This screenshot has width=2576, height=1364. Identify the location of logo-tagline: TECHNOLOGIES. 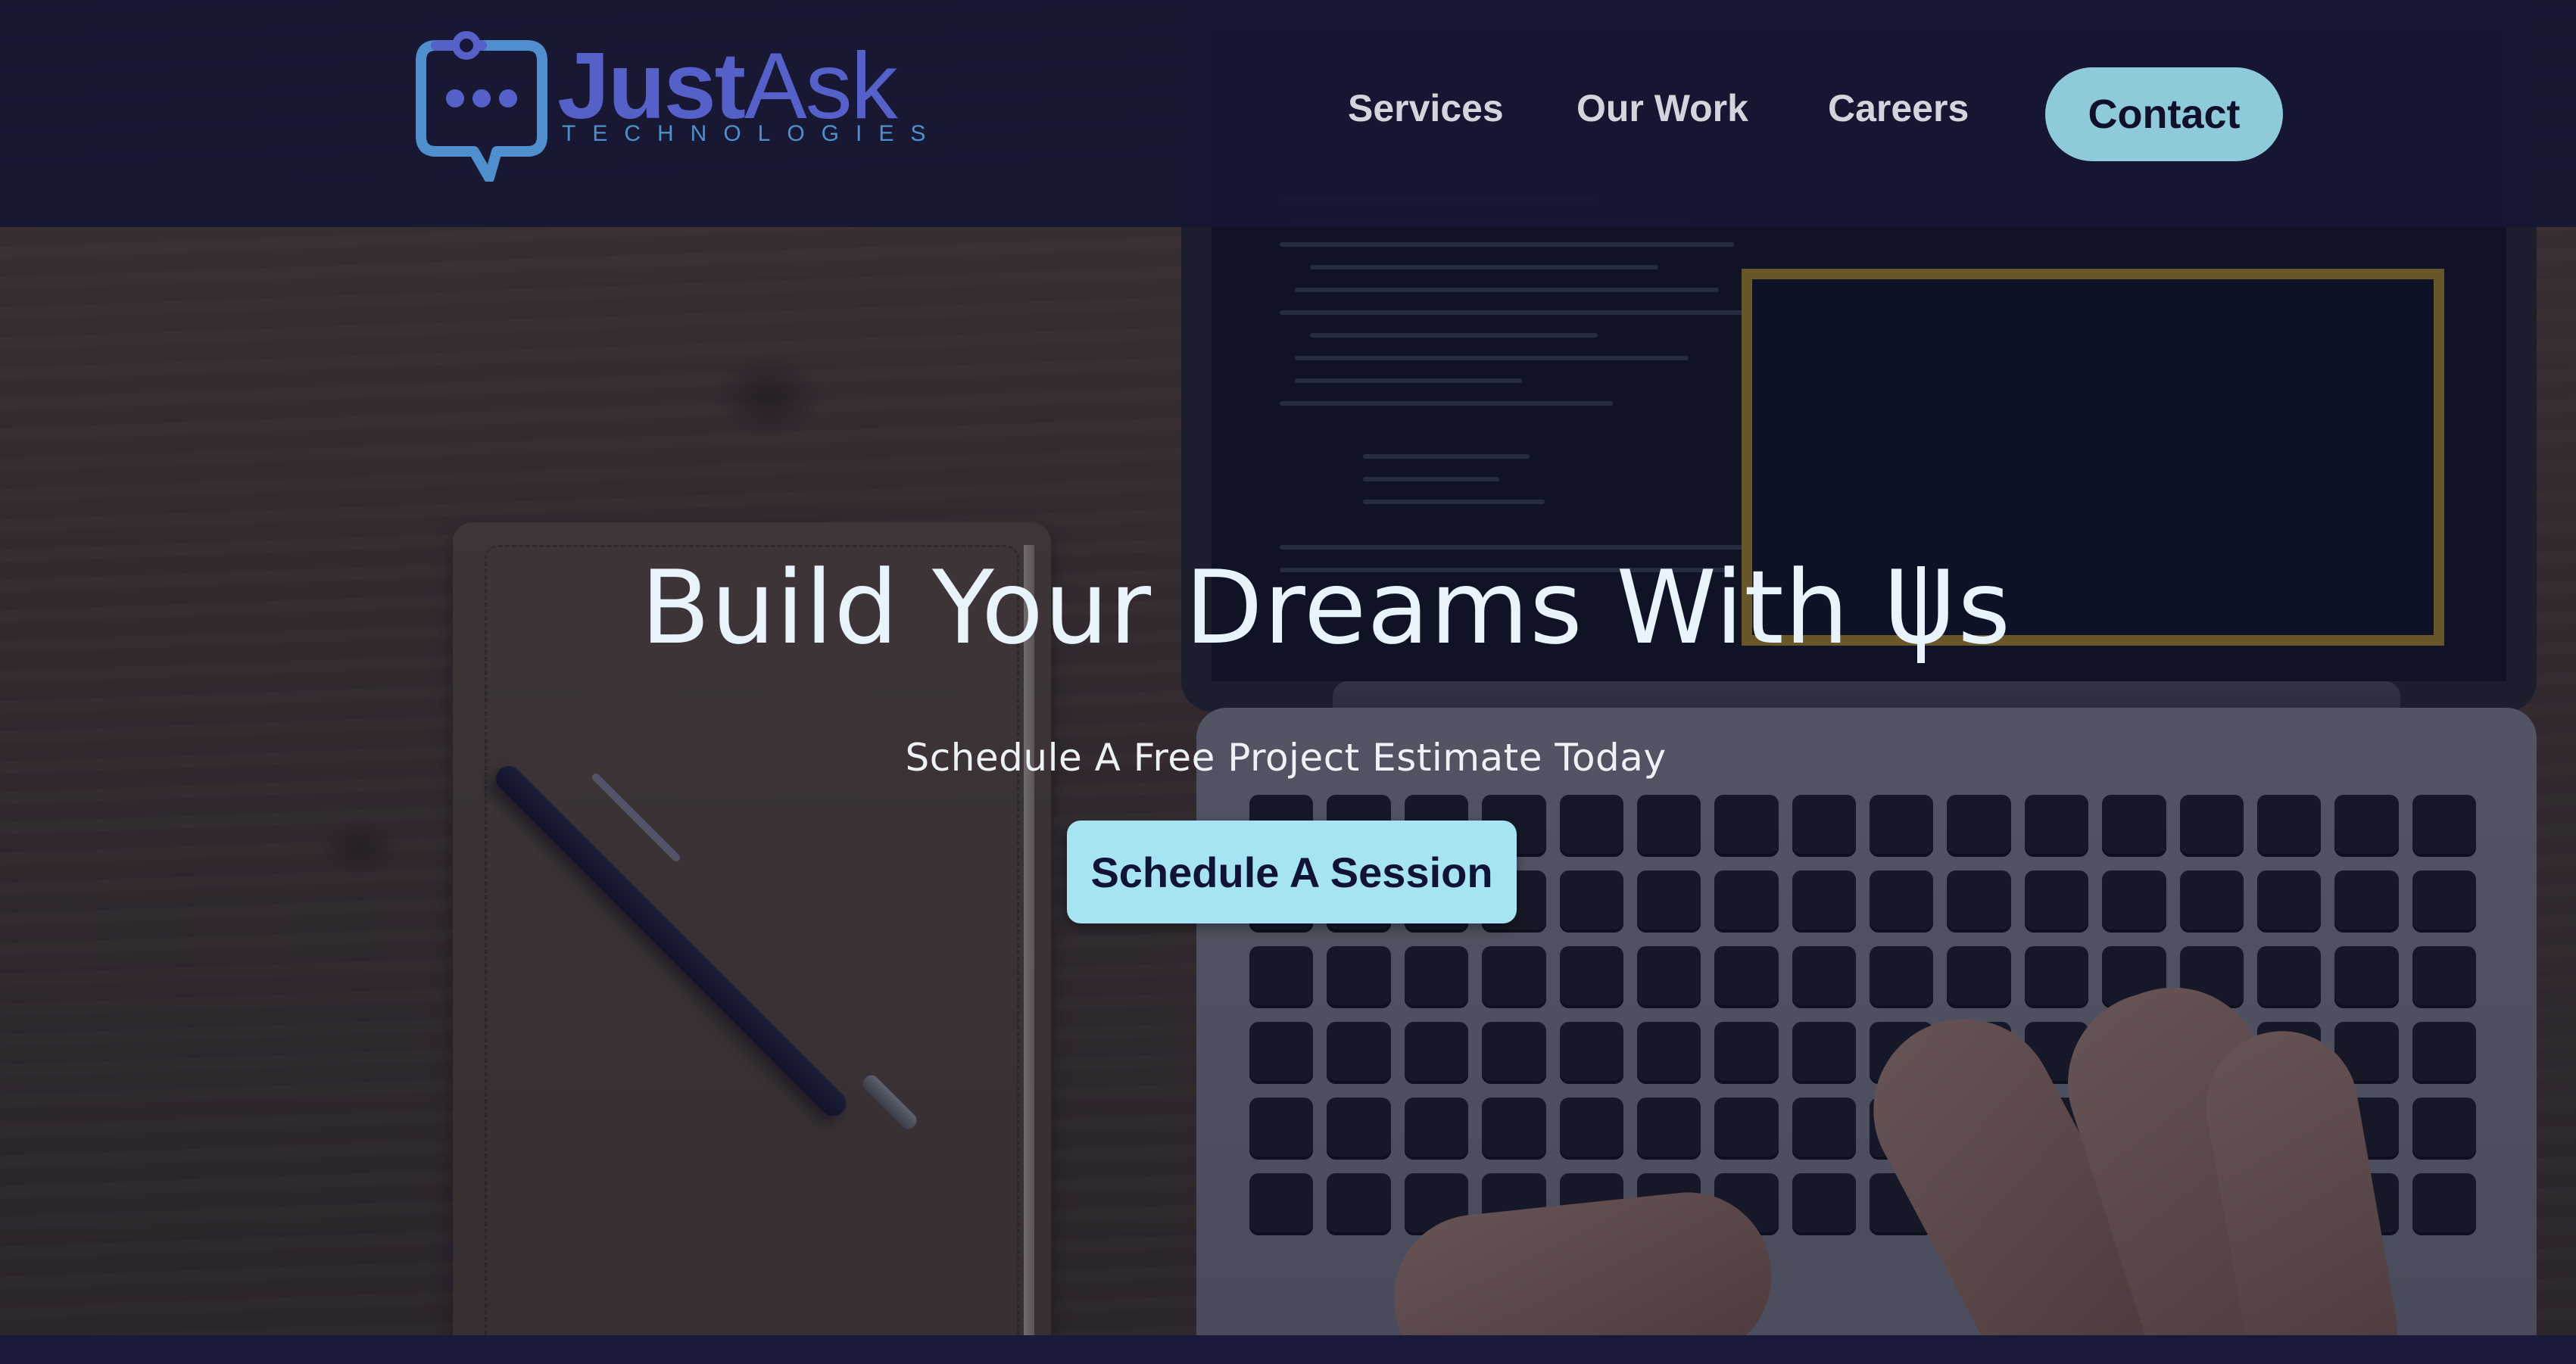
(752, 133).